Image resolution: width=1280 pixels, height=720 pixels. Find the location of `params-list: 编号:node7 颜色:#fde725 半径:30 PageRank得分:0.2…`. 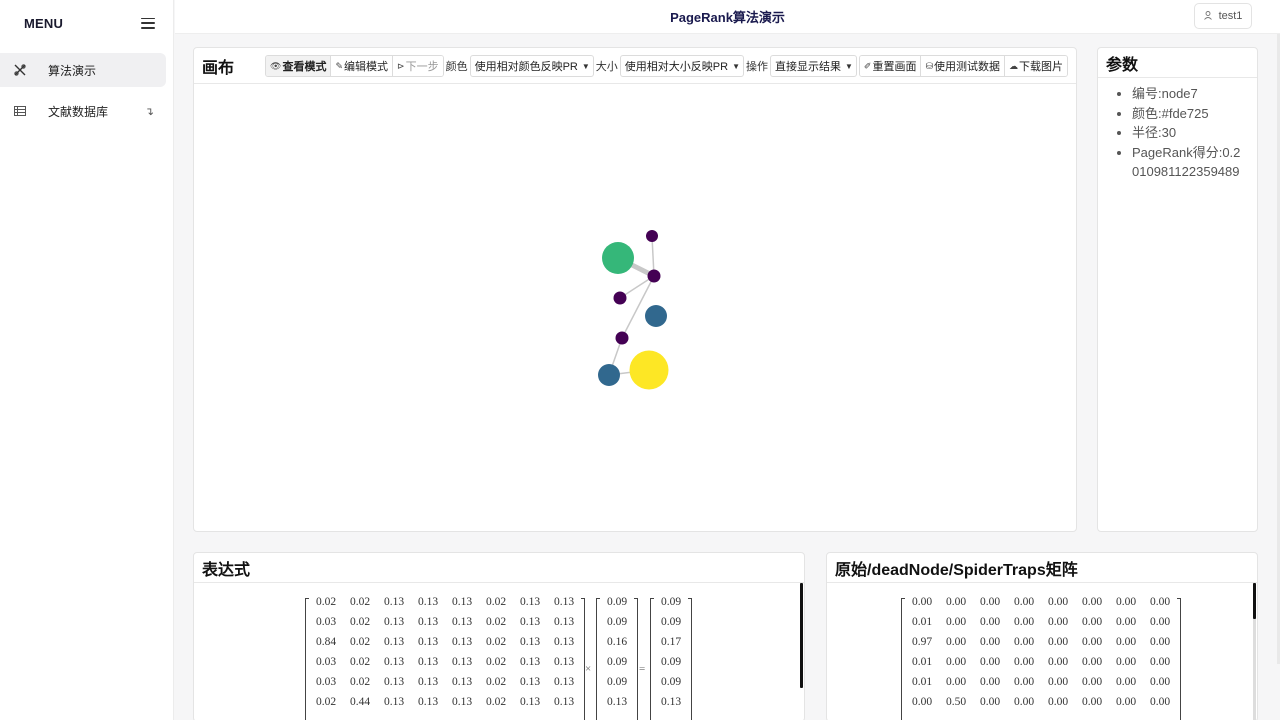

params-list: 编号:node7 颜色:#fde725 半径:30 PageRank得分:0.2… is located at coordinates (1177, 130).